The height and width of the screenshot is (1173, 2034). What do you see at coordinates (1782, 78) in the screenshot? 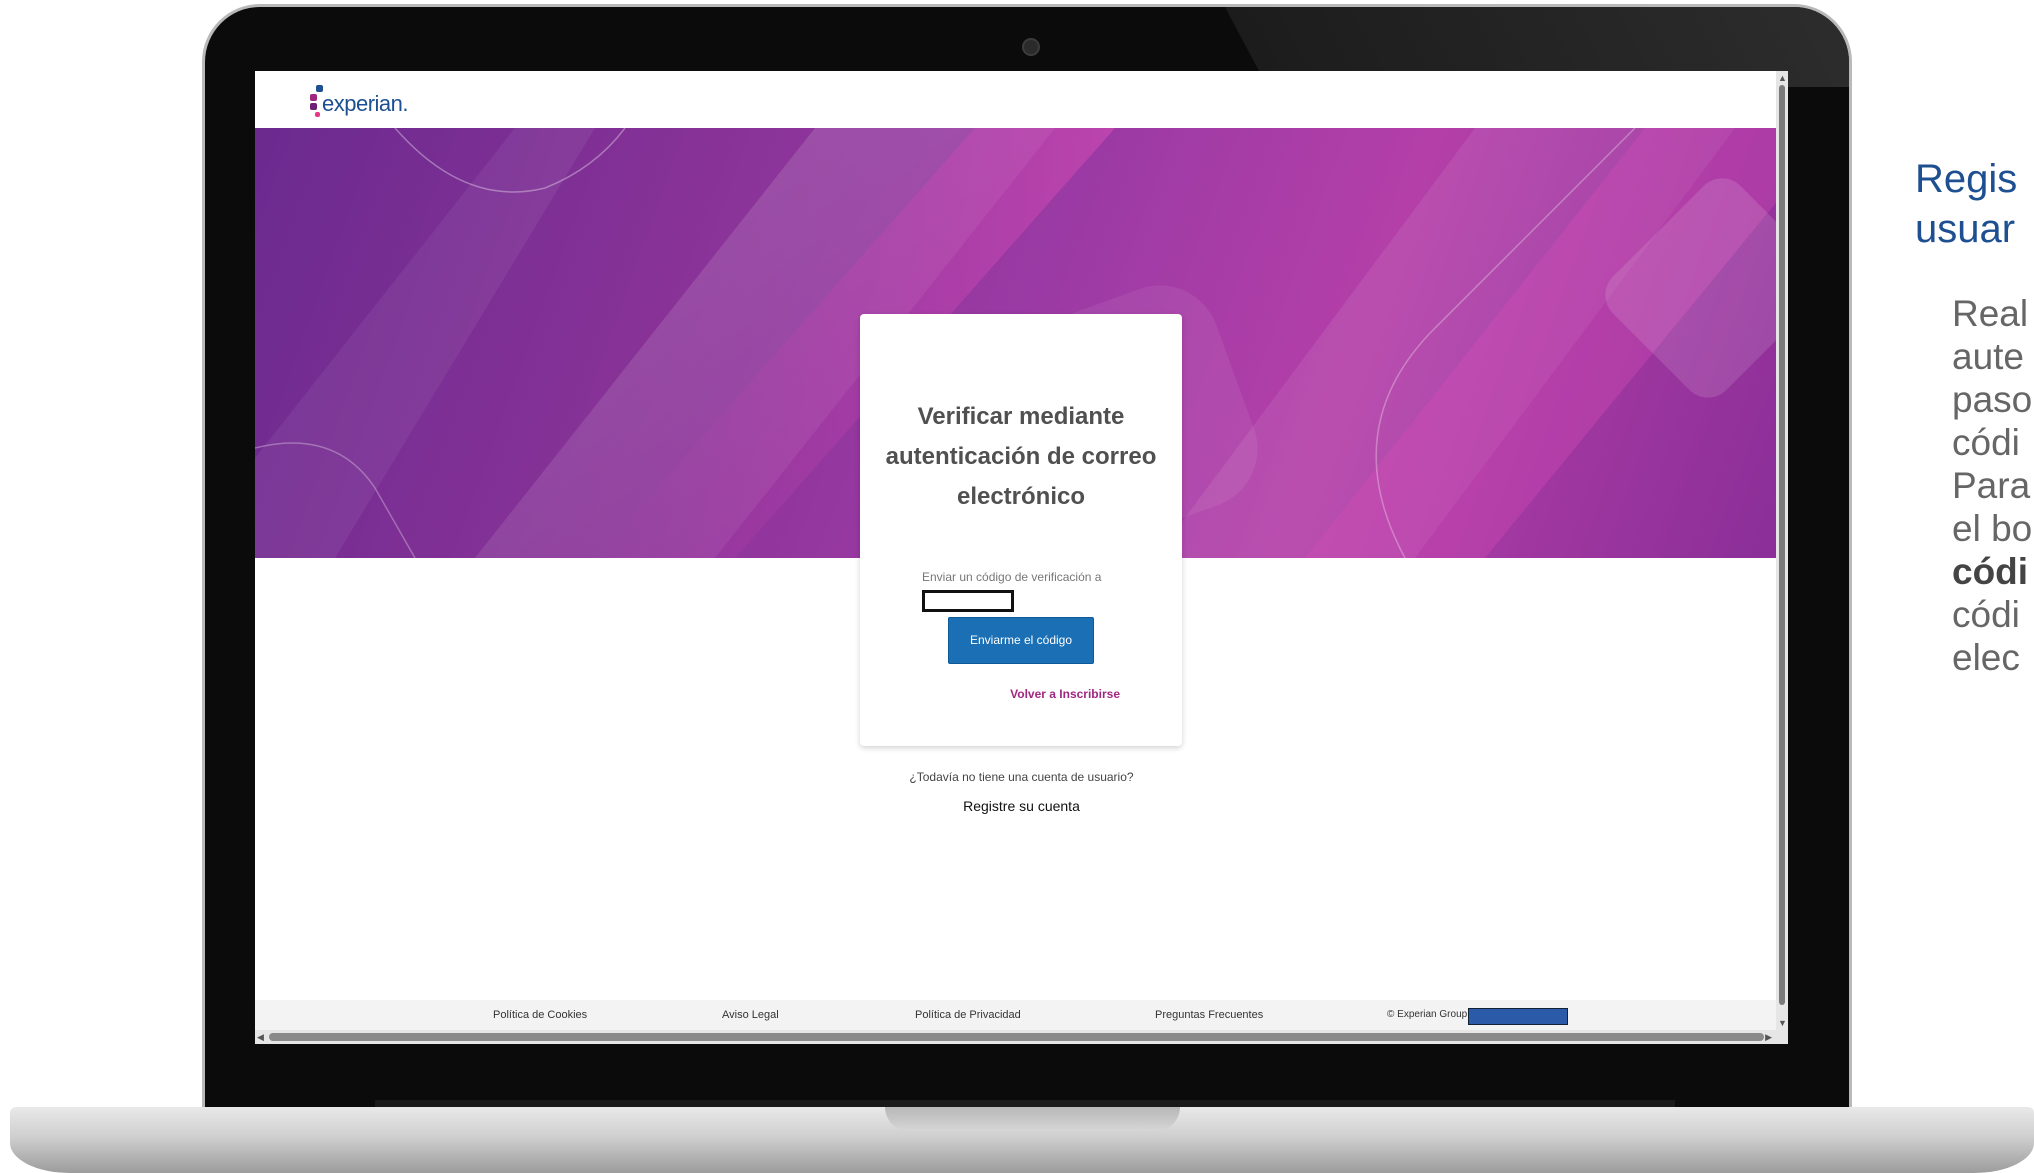
I see `scroll-up-icon: ▲` at bounding box center [1782, 78].